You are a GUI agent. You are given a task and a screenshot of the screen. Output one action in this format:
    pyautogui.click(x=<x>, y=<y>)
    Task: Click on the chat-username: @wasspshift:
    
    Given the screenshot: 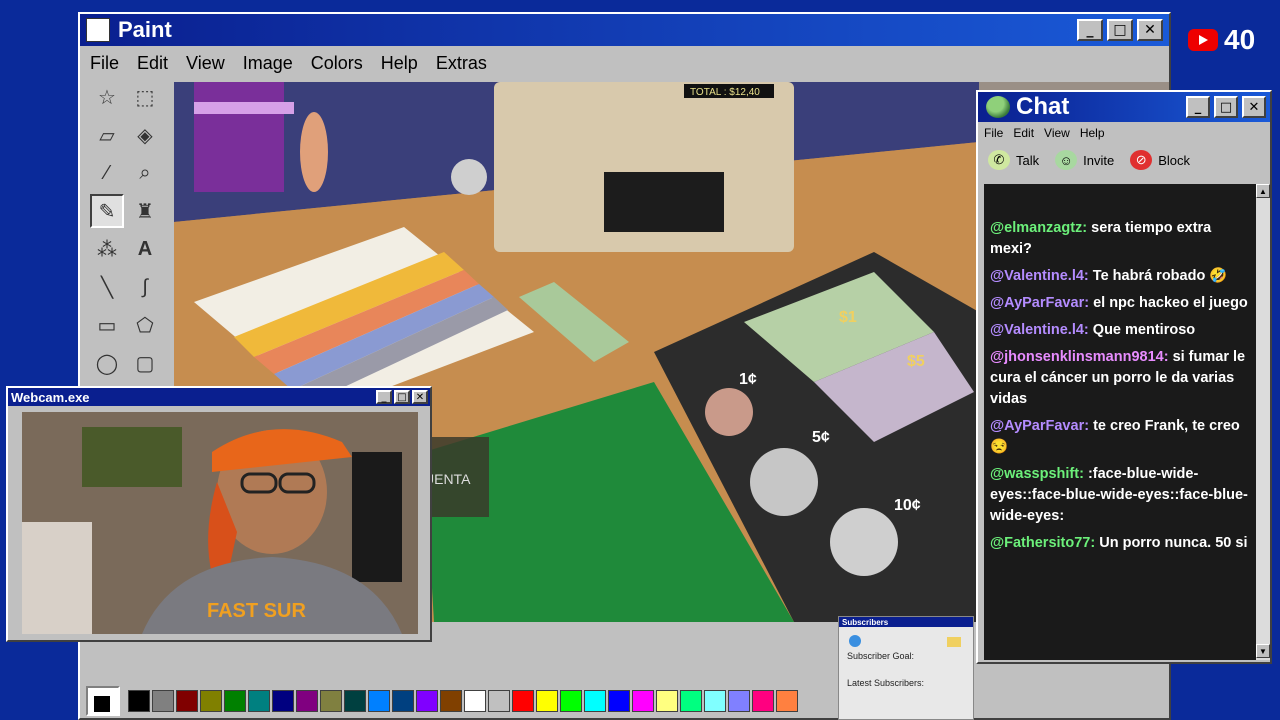 What is the action you would take?
    pyautogui.click(x=1037, y=474)
    